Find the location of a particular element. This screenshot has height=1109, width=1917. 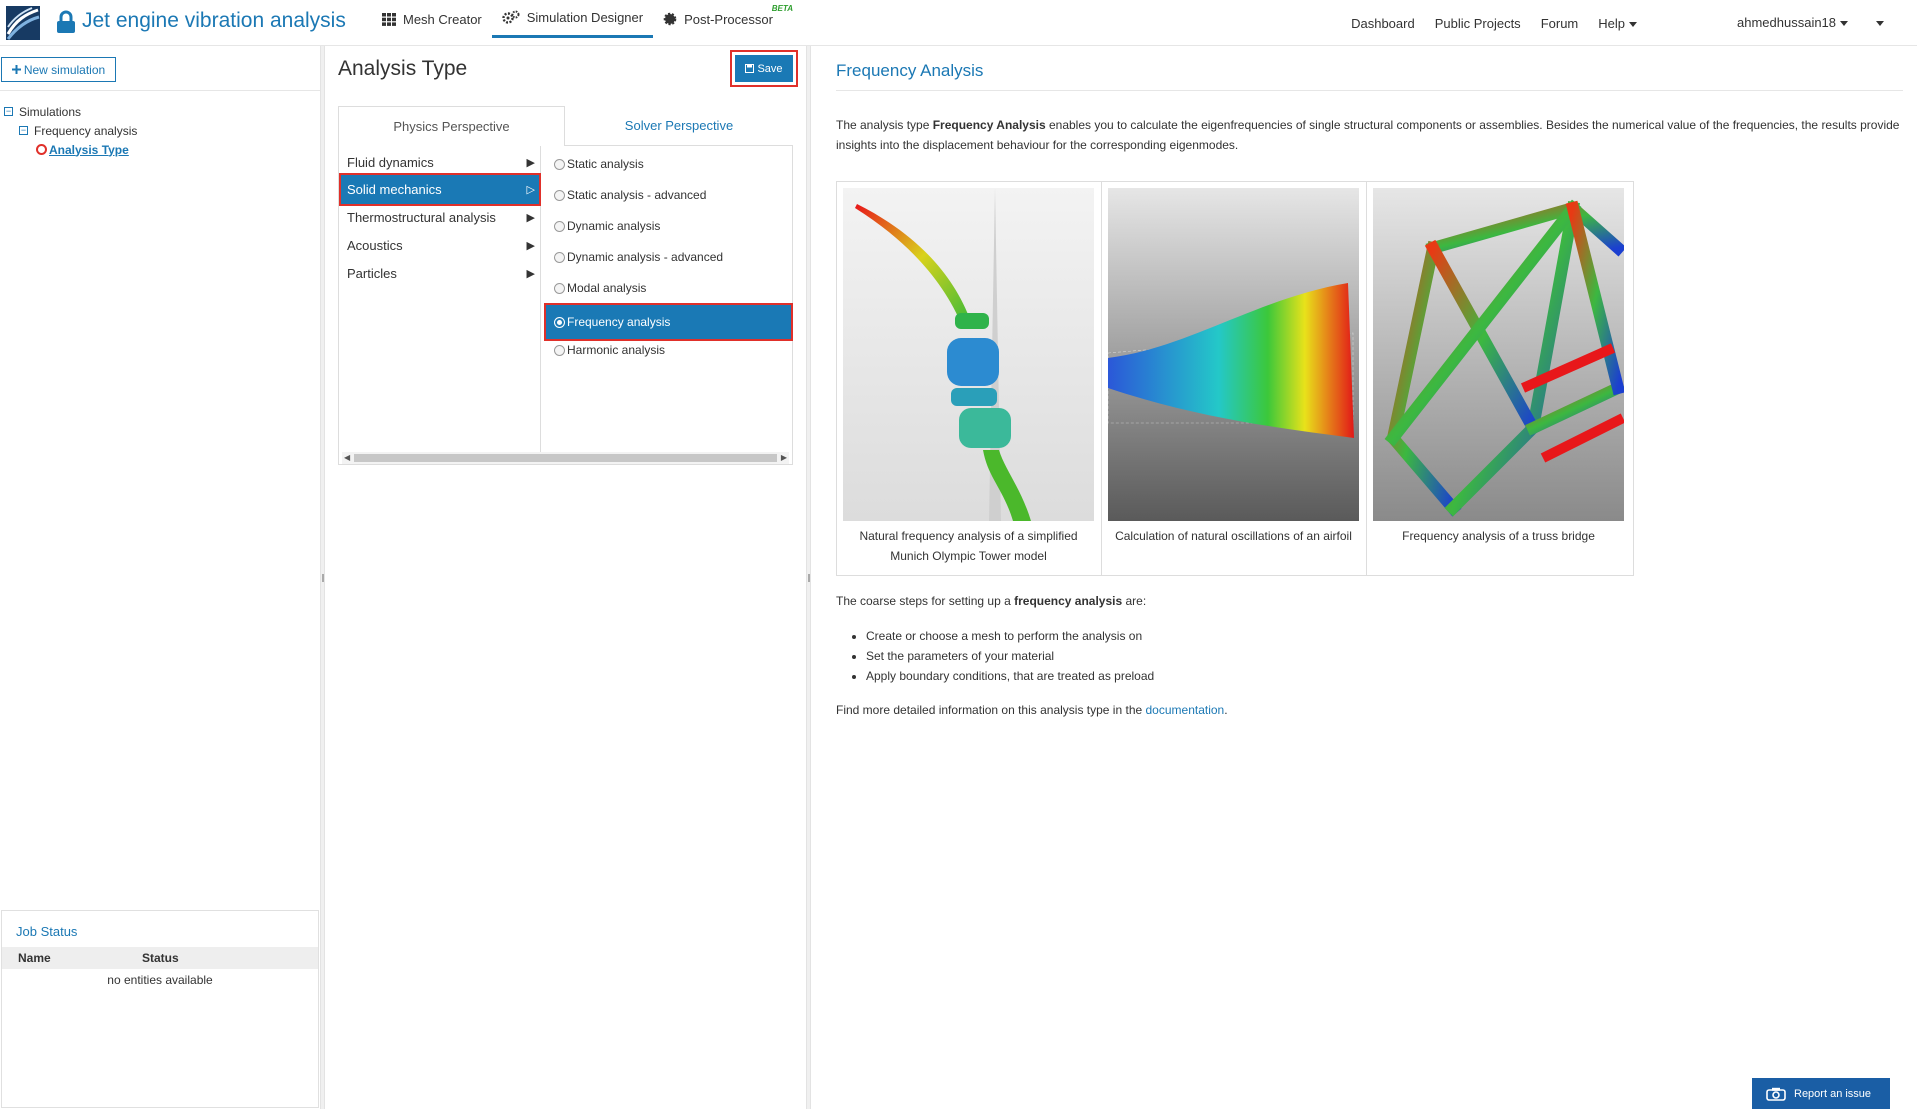

username: ahmedhussain18 is located at coordinates (1787, 22).